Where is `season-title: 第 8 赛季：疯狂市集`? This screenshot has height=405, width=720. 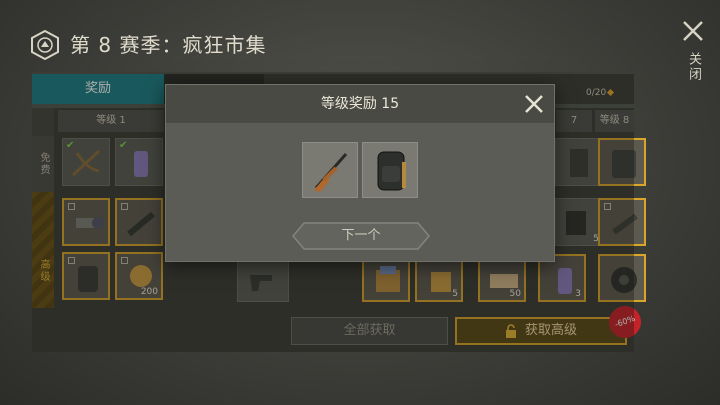
season-title: 第 8 赛季：疯狂市集 is located at coordinates (168, 45).